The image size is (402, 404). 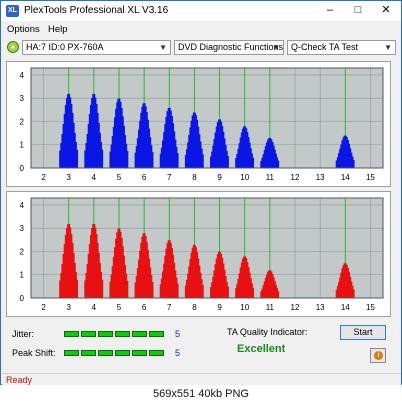 What do you see at coordinates (169, 177) in the screenshot?
I see `x-tick-label: 7` at bounding box center [169, 177].